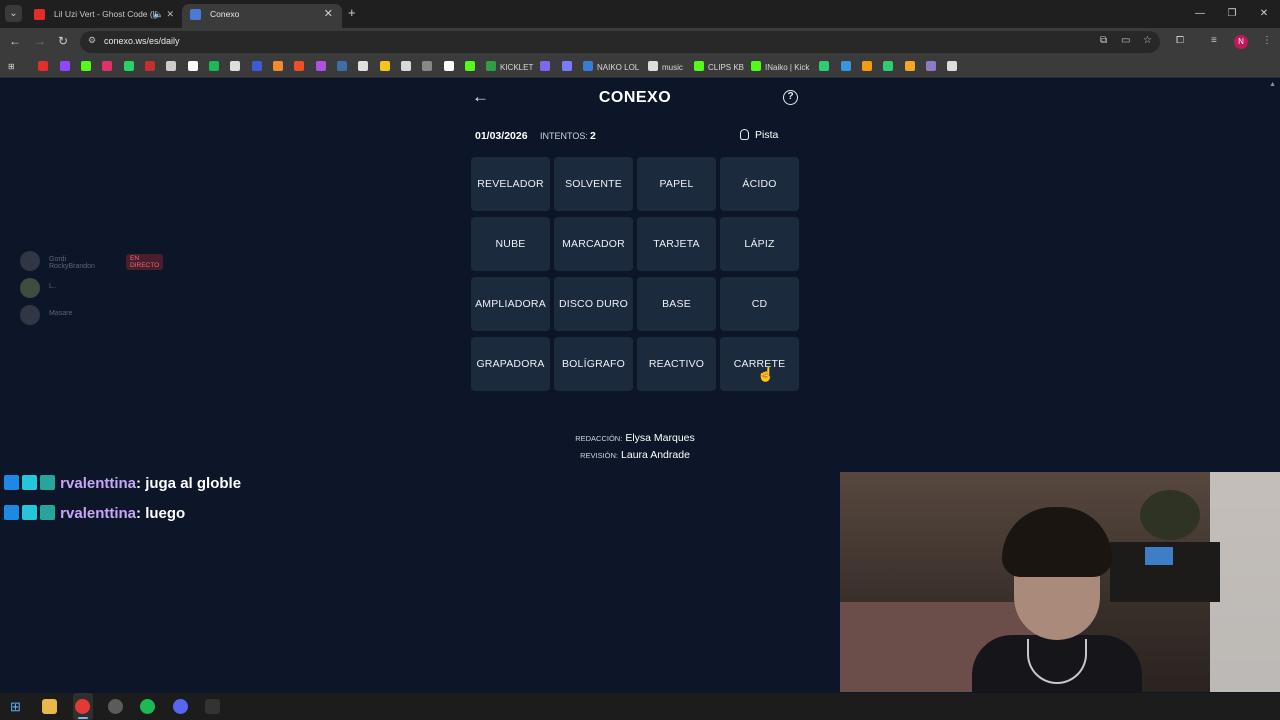  What do you see at coordinates (1232, 14) in the screenshot?
I see `restore-button: ❐` at bounding box center [1232, 14].